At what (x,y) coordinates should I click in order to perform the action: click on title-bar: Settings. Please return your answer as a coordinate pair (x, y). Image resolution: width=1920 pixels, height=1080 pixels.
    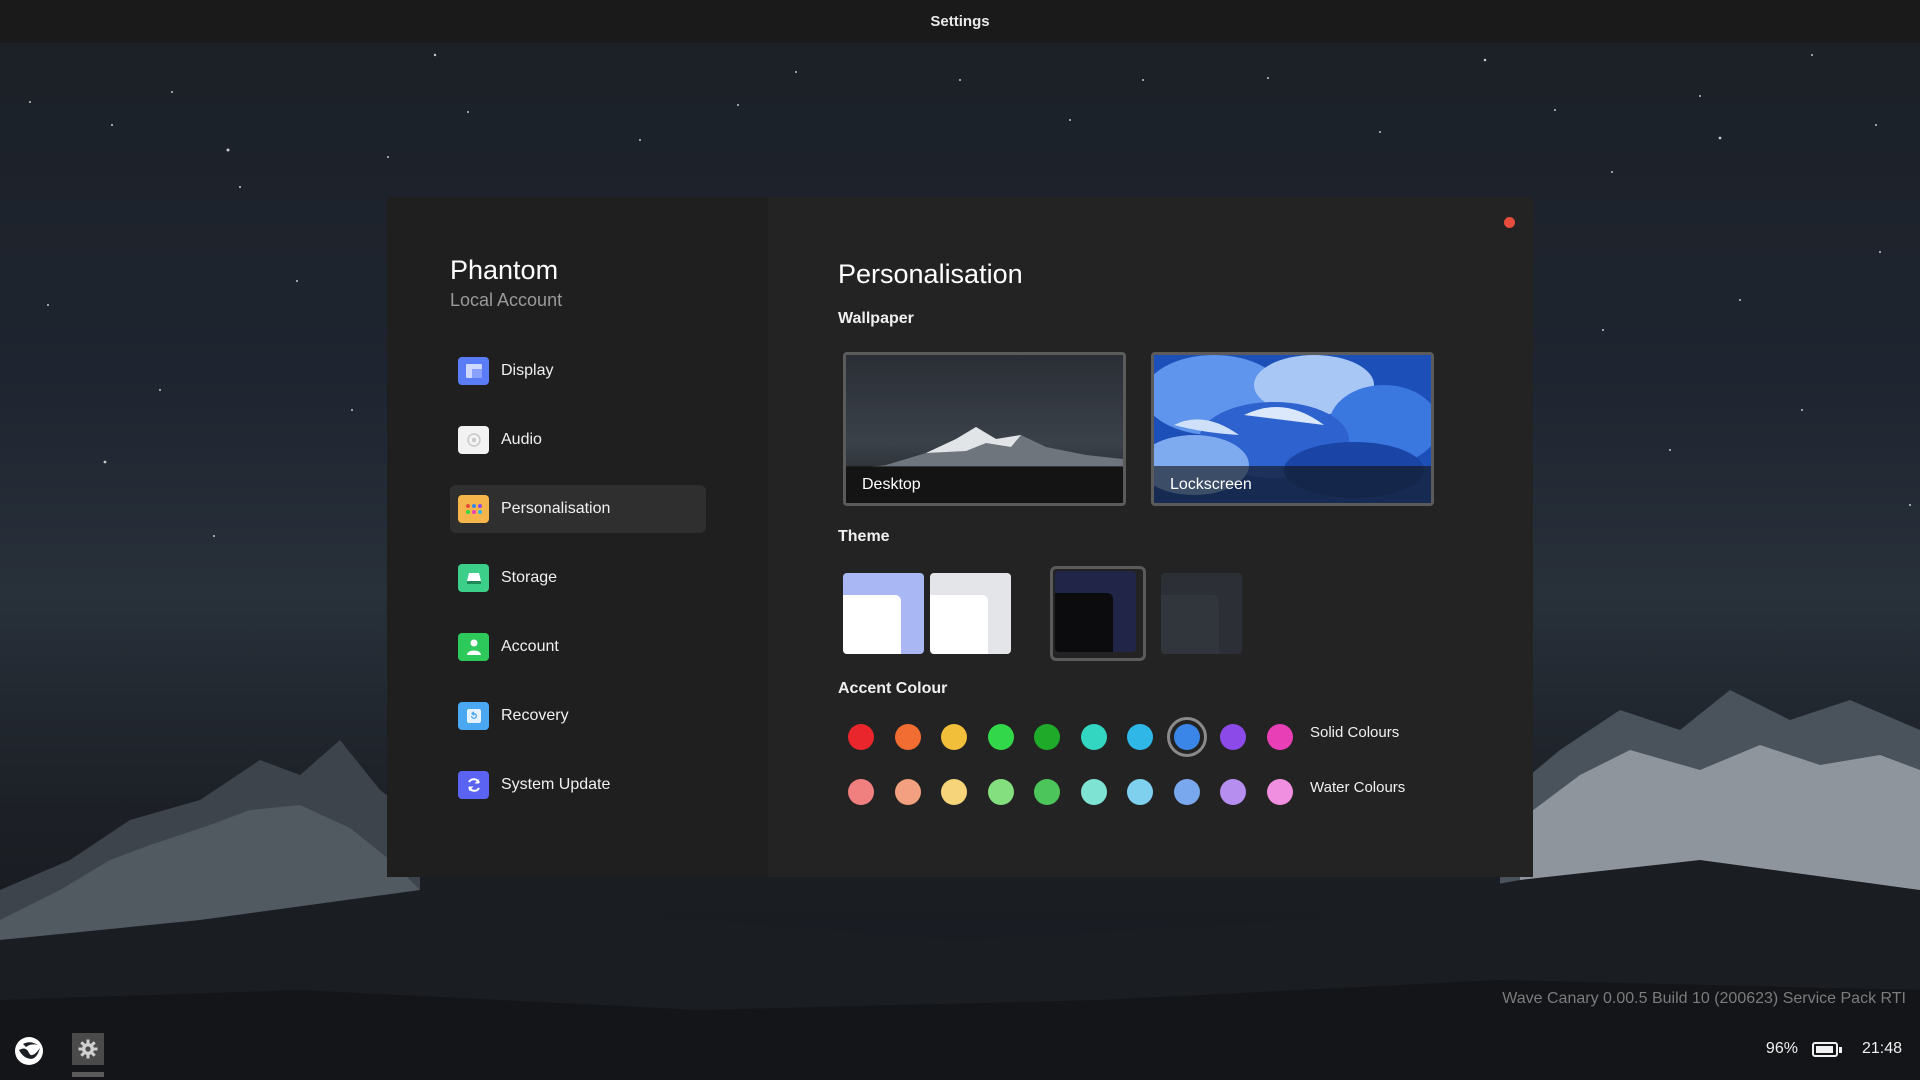
    Looking at the image, I should click on (960, 21).